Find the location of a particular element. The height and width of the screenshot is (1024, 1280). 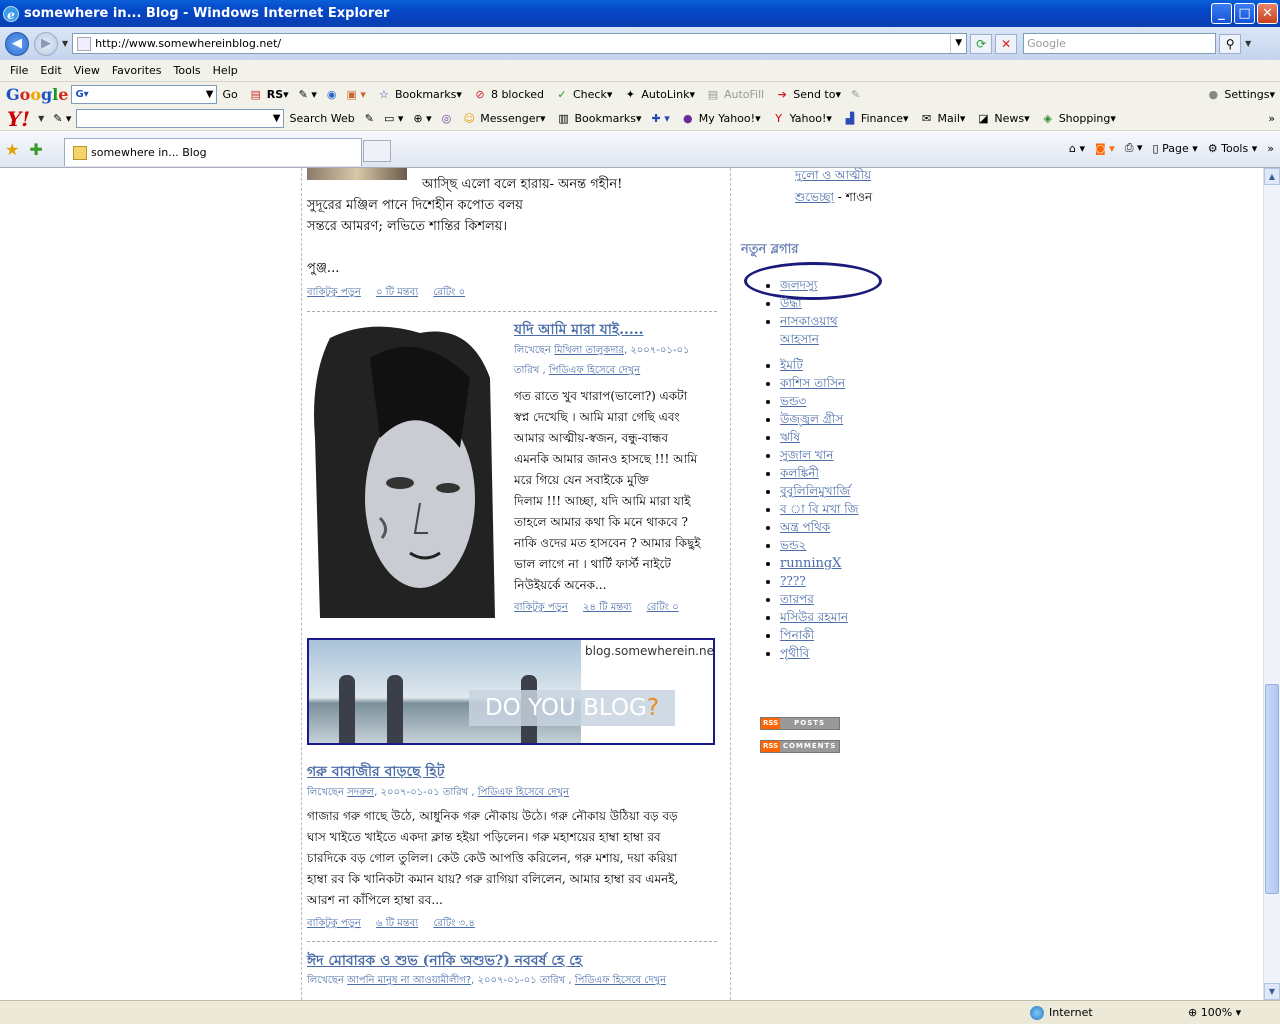

blogger-link: ???? is located at coordinates (793, 581).